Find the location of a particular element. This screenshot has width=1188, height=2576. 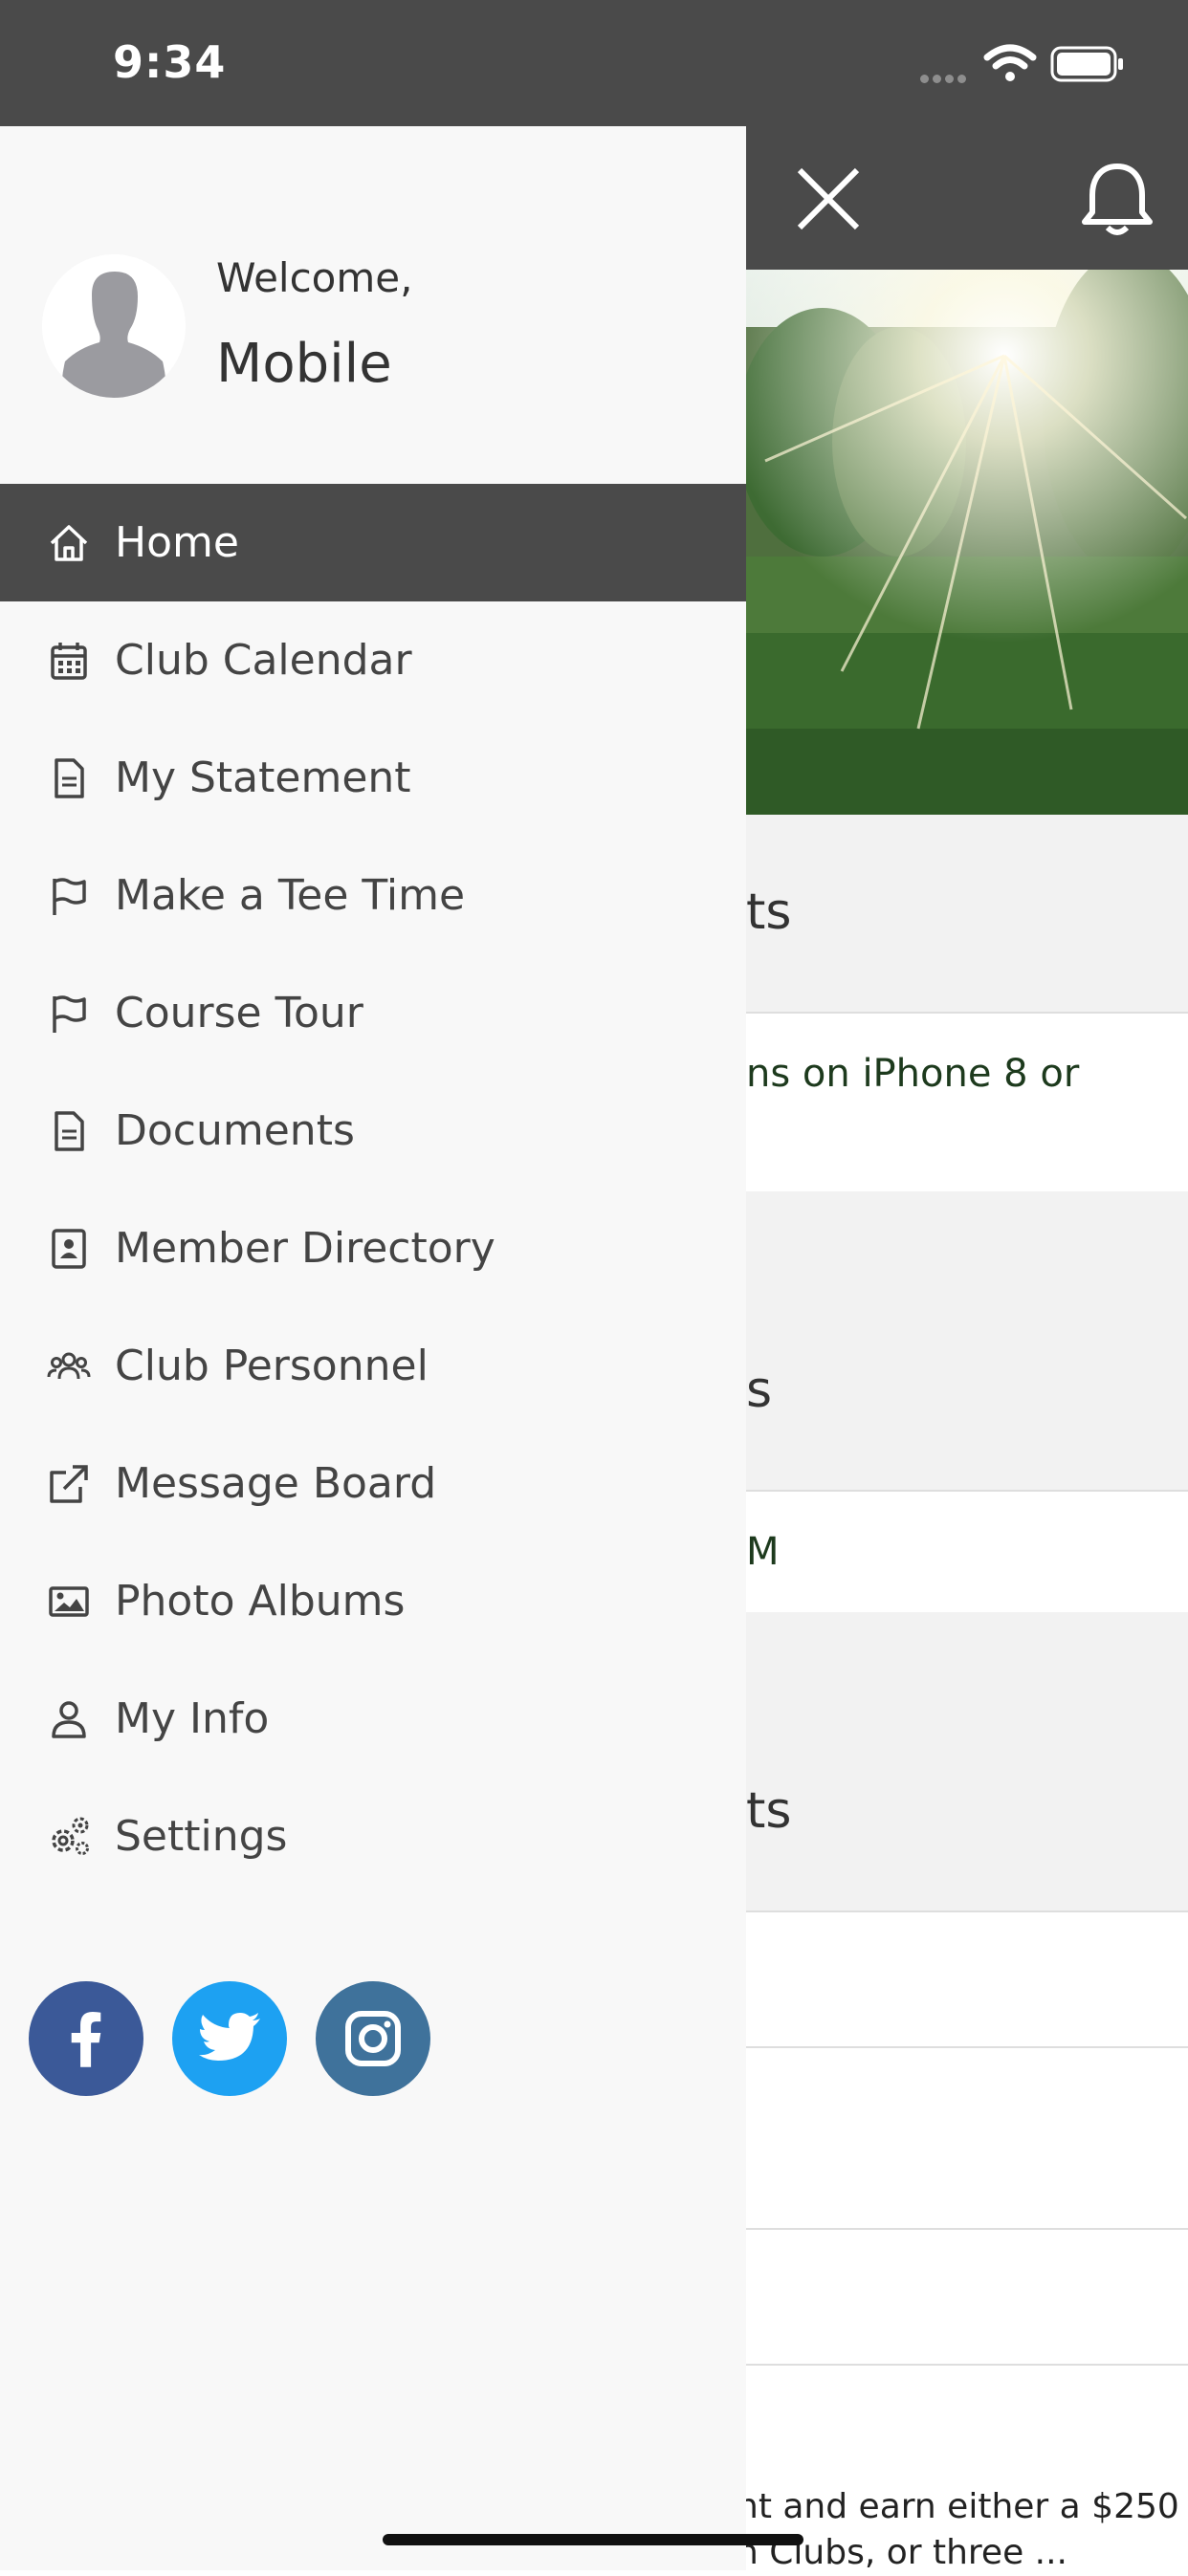

user-name: Mobile is located at coordinates (304, 364).